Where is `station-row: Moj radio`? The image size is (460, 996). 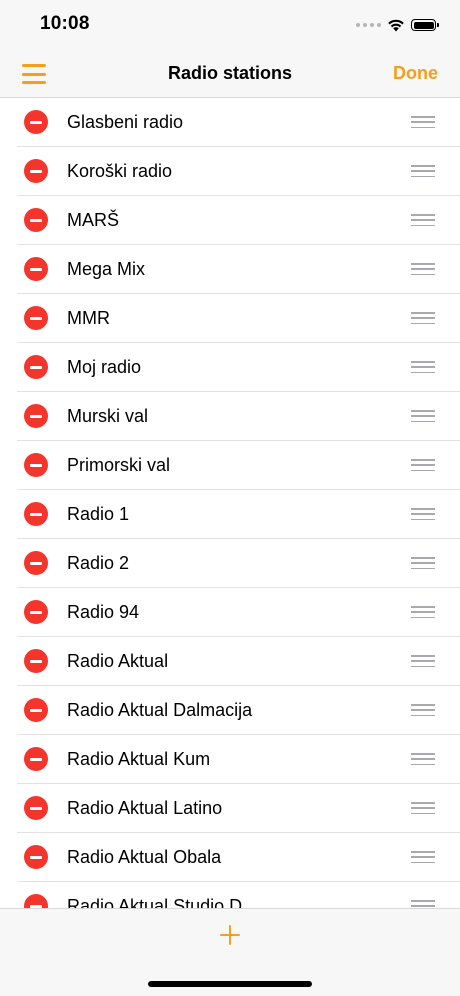
station-row: Moj radio is located at coordinates (238, 367).